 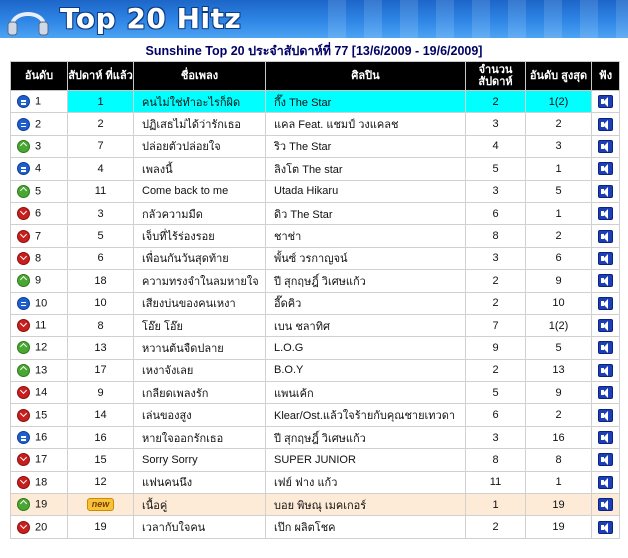 I want to click on table-row: 17 15 Sorry Sorry SUPER JUNIOR 8 8, so click(x=315, y=460).